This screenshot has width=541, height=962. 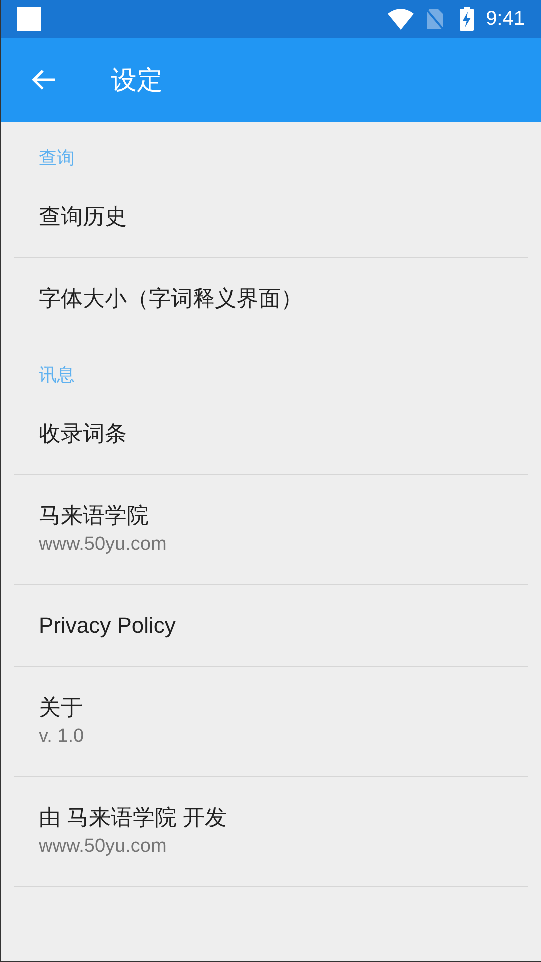 What do you see at coordinates (133, 818) in the screenshot?
I see `item-title: 由 马来语学院 开发` at bounding box center [133, 818].